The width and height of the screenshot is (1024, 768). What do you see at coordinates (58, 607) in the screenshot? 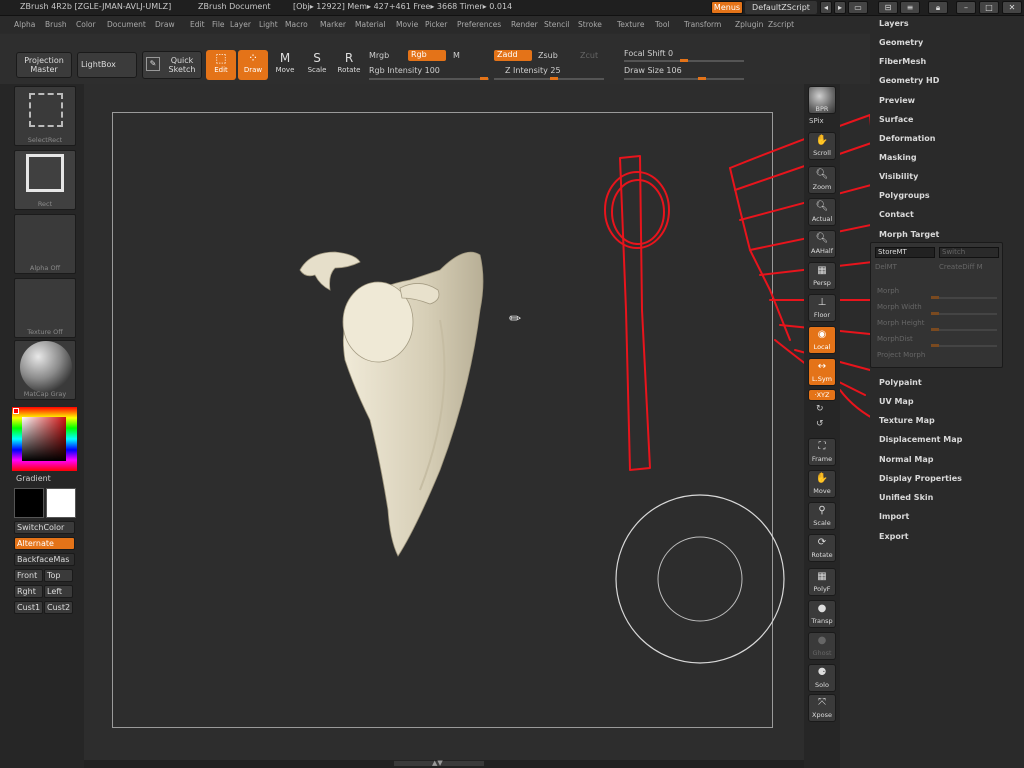
I see `custom-view-2-button: Cust2` at bounding box center [58, 607].